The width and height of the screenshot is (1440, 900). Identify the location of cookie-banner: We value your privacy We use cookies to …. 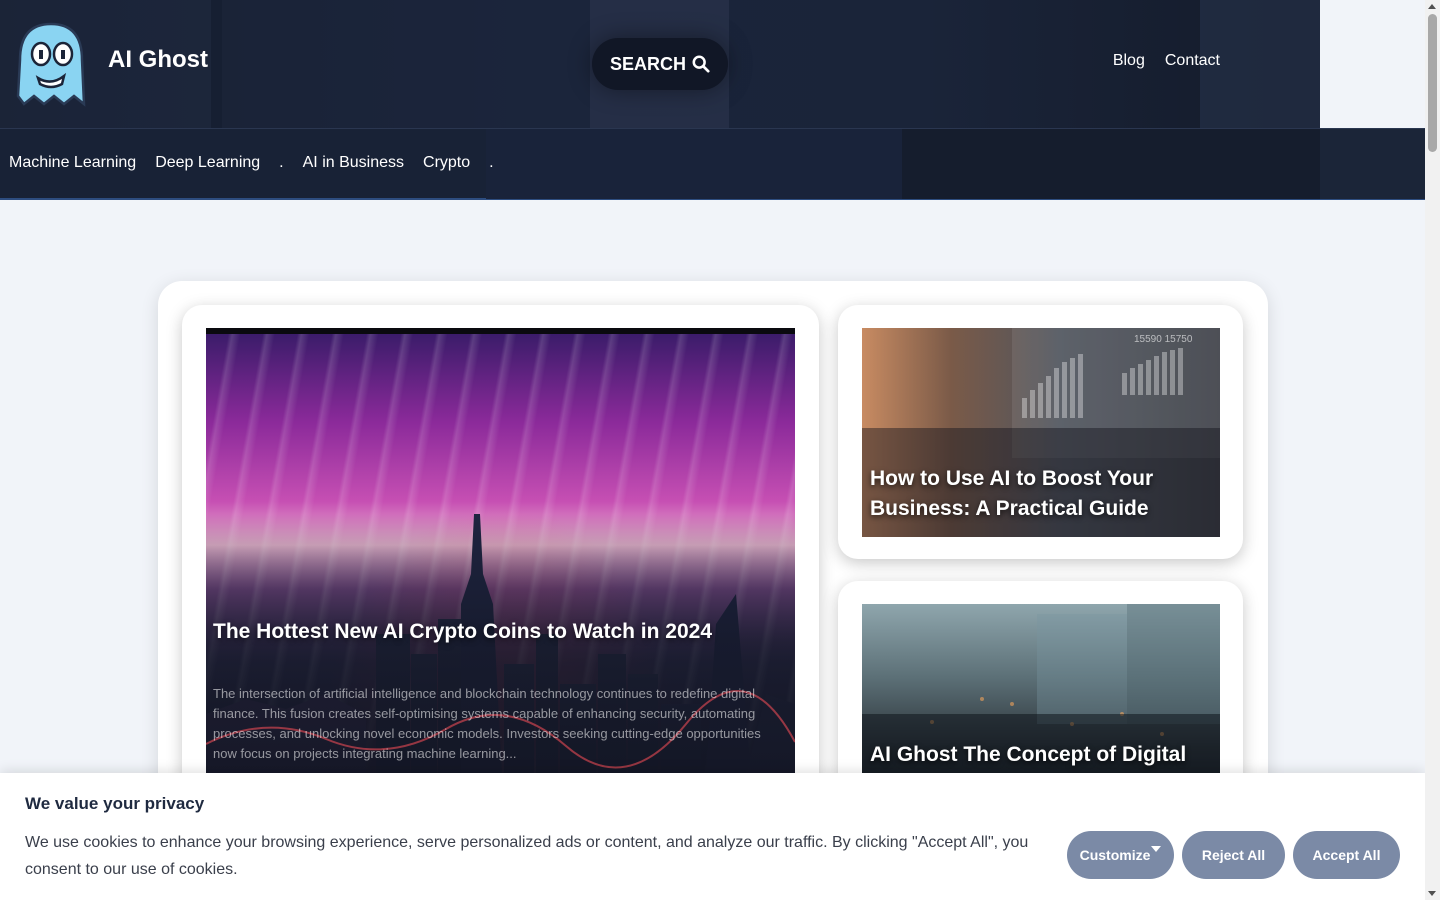
(712, 836).